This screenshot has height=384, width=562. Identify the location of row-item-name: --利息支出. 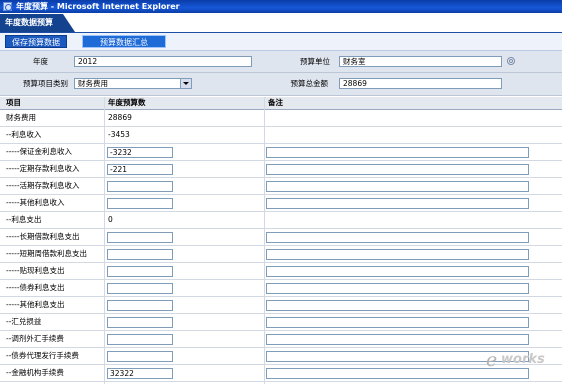
(24, 219).